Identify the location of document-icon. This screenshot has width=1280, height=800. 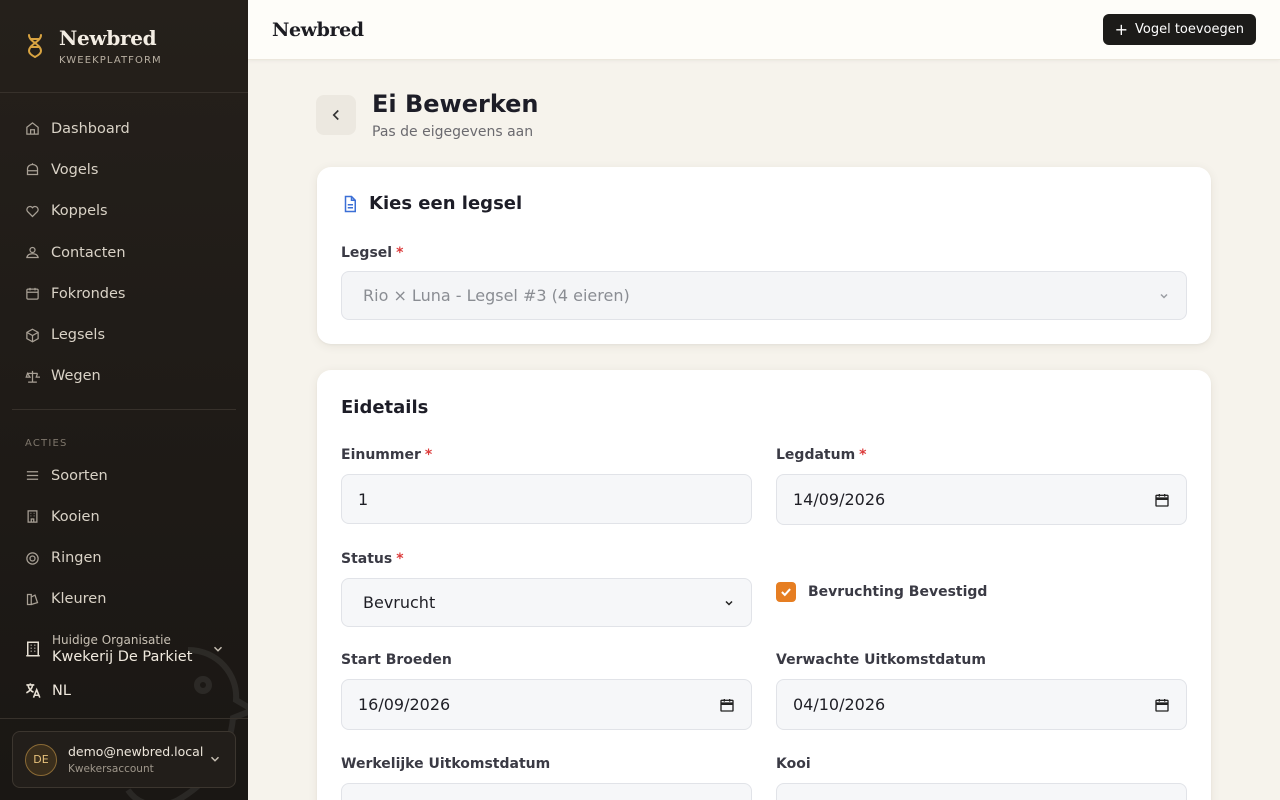
(350, 204).